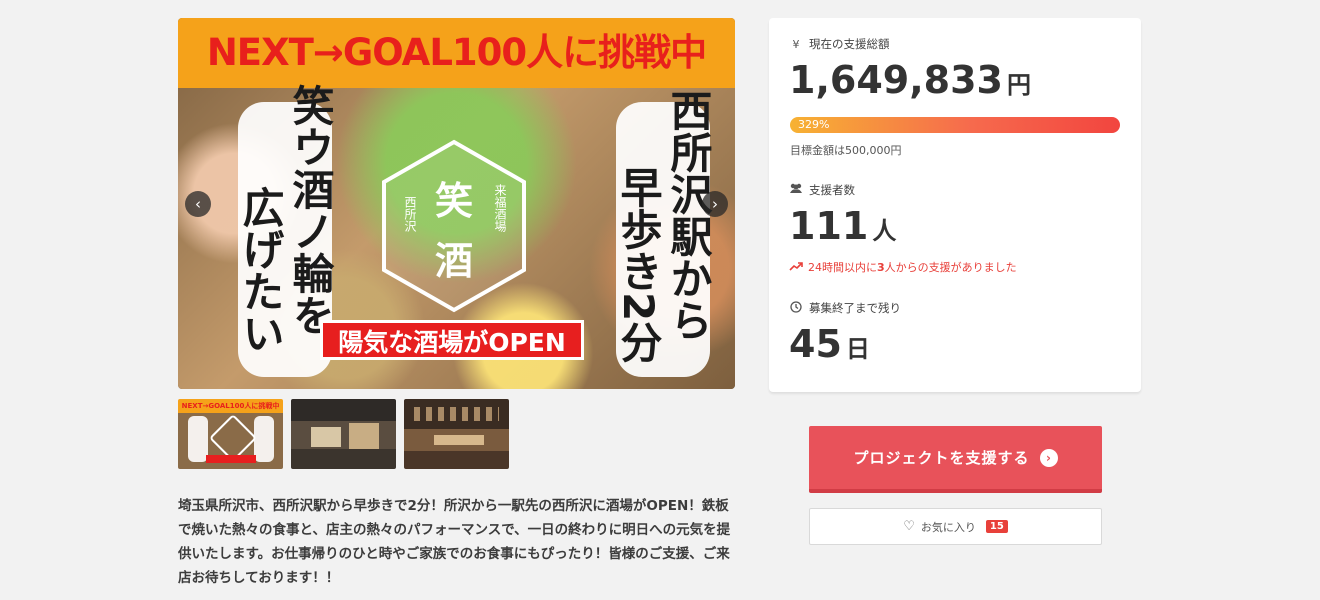  Describe the element at coordinates (884, 231) in the screenshot. I see `supporters-unit: 人` at that location.